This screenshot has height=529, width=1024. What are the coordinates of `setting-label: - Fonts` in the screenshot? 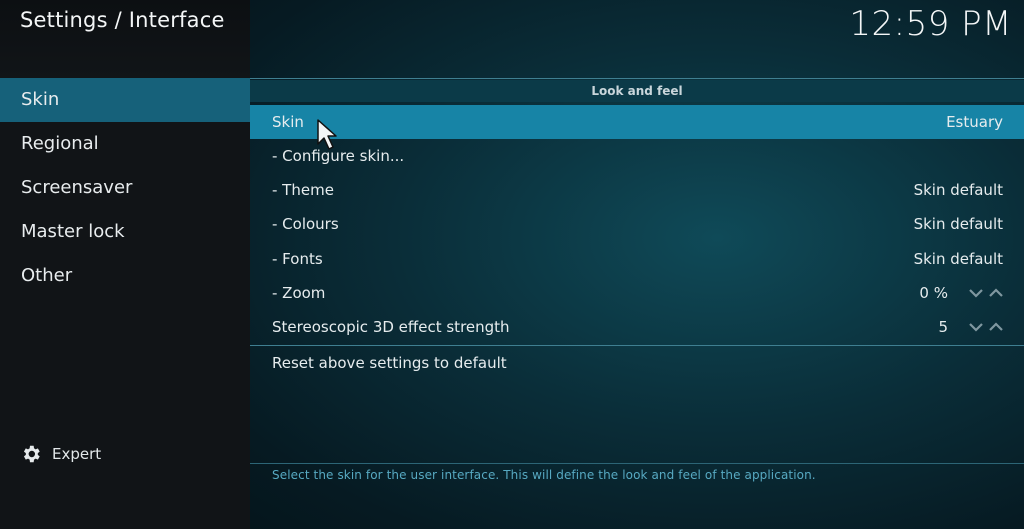 It's located at (297, 259).